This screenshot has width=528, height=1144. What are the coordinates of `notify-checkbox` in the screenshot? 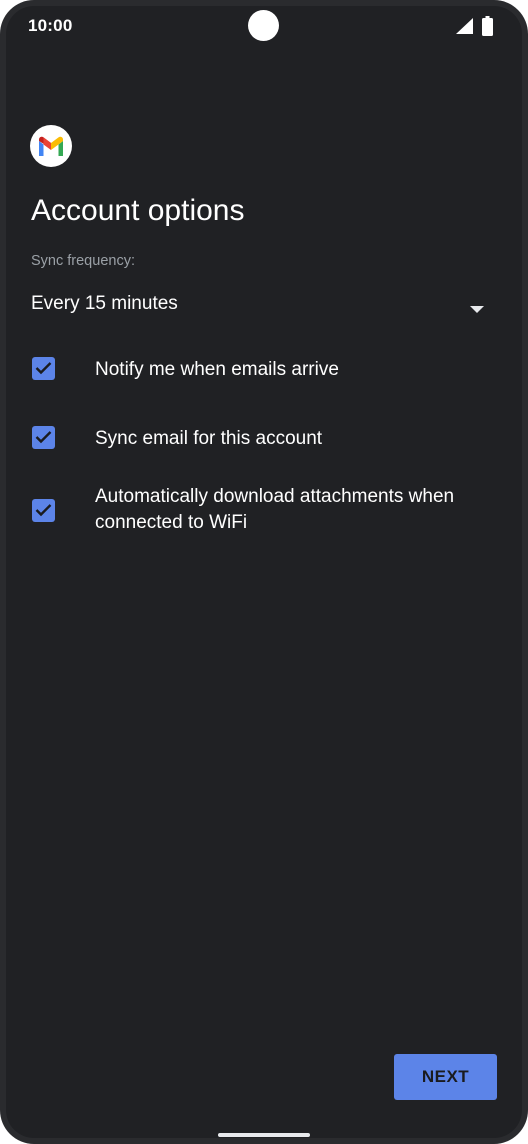 It's located at (43, 368).